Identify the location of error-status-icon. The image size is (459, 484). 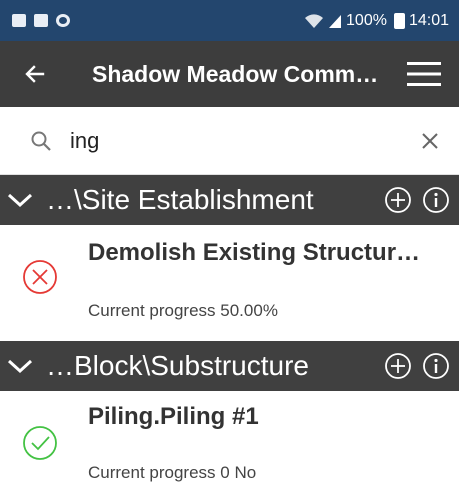
(40, 279).